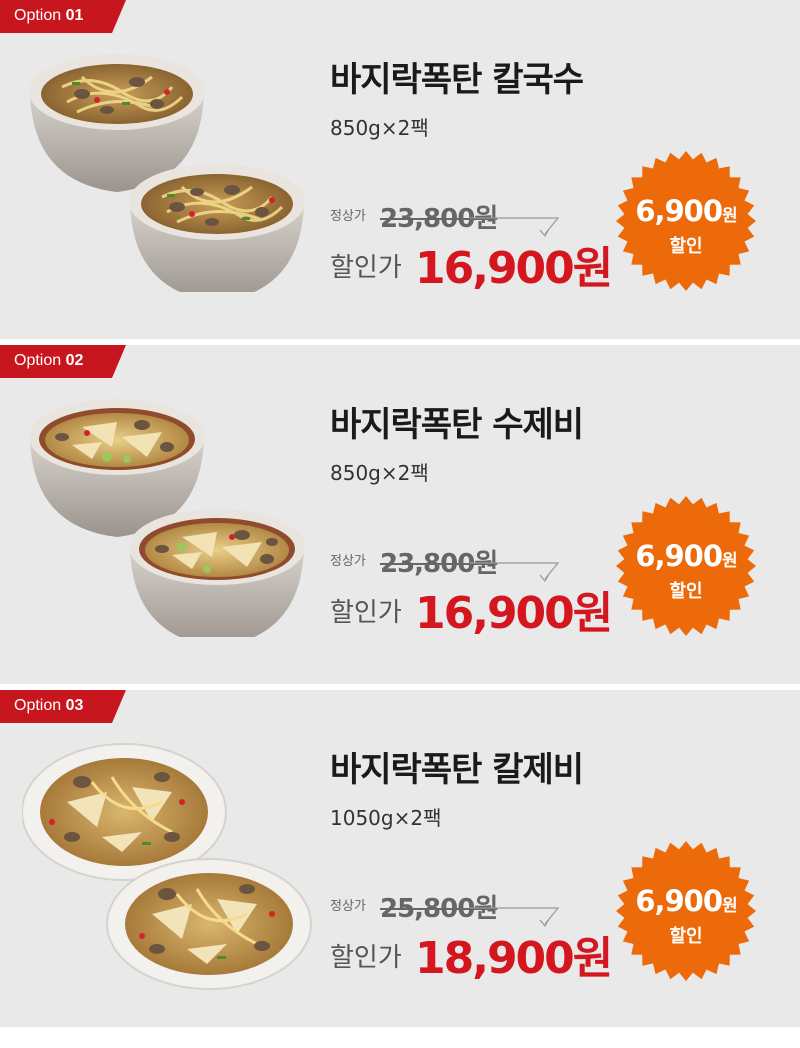  I want to click on option-tag-number: 02, so click(74, 360).